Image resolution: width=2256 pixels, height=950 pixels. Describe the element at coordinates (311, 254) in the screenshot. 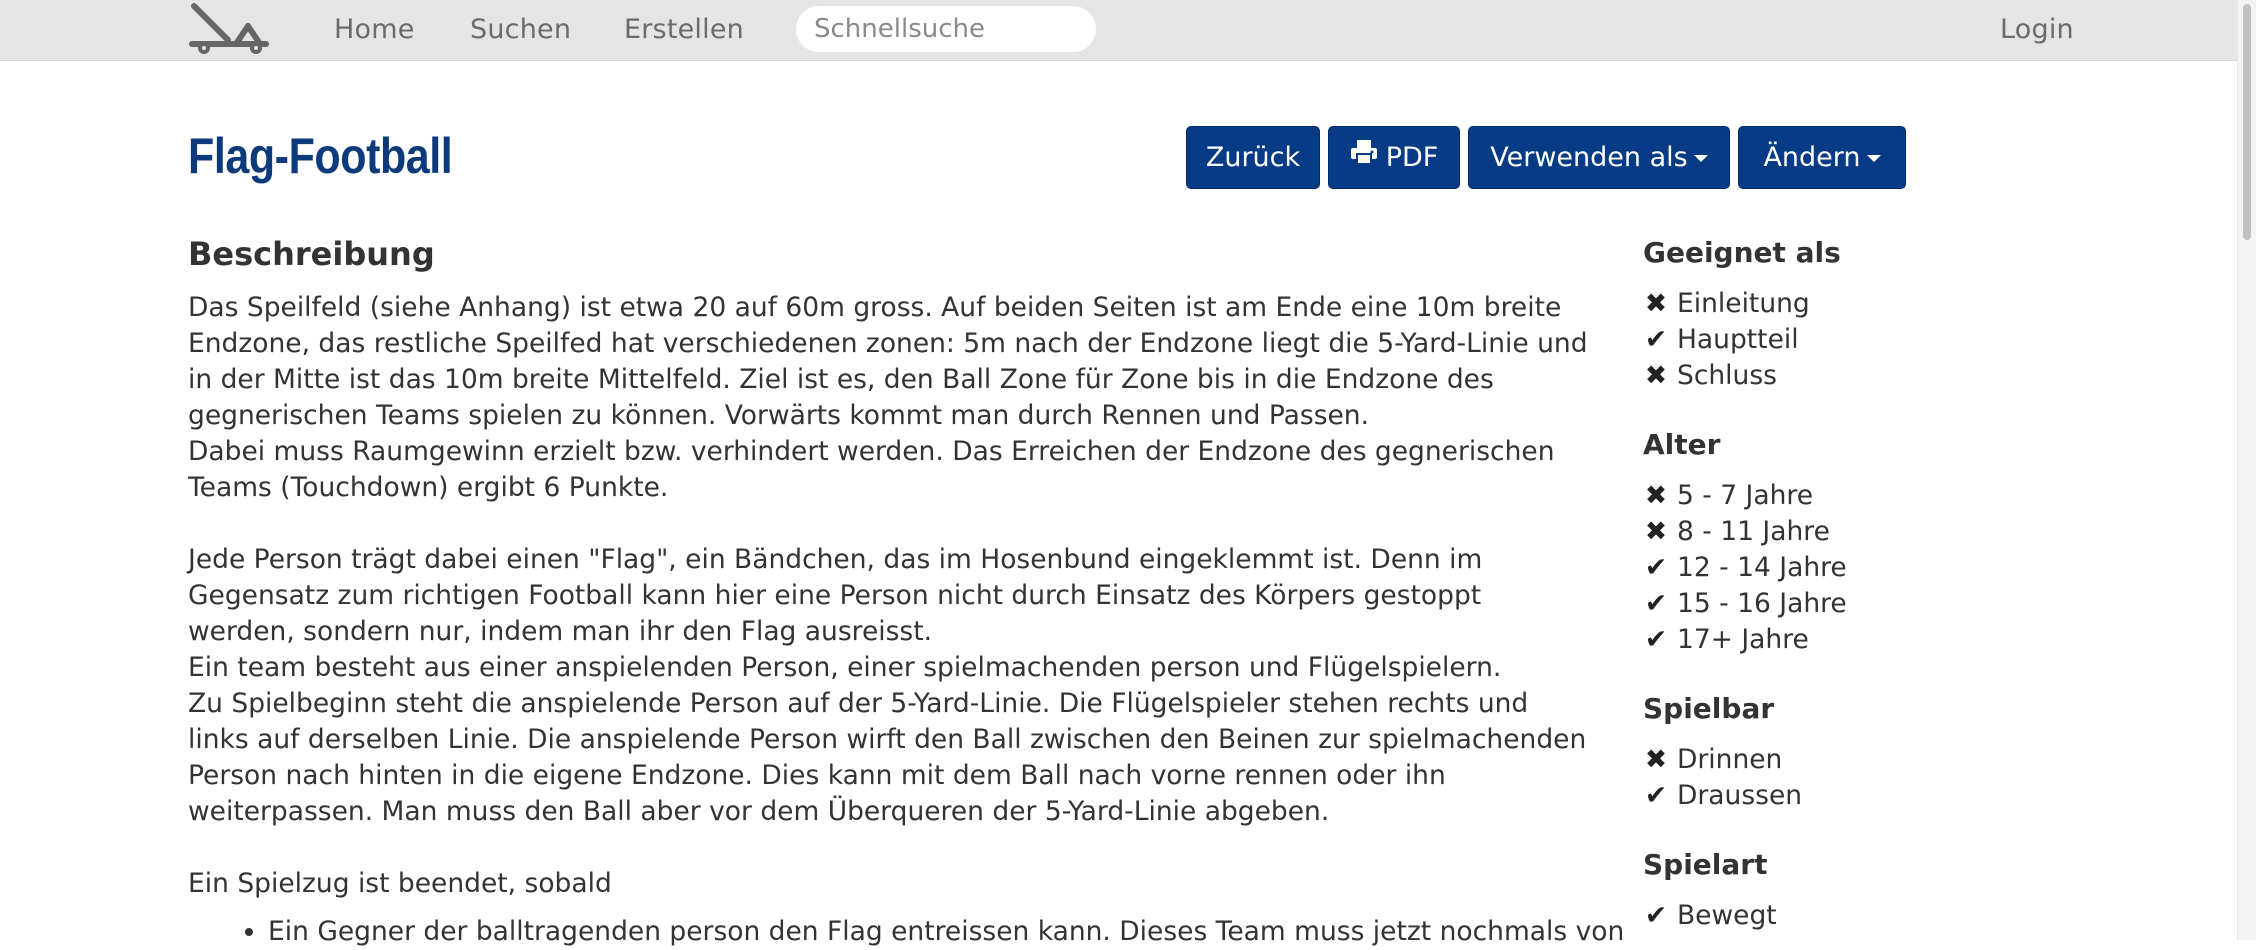

I see `description-heading: Beschreibung` at that location.